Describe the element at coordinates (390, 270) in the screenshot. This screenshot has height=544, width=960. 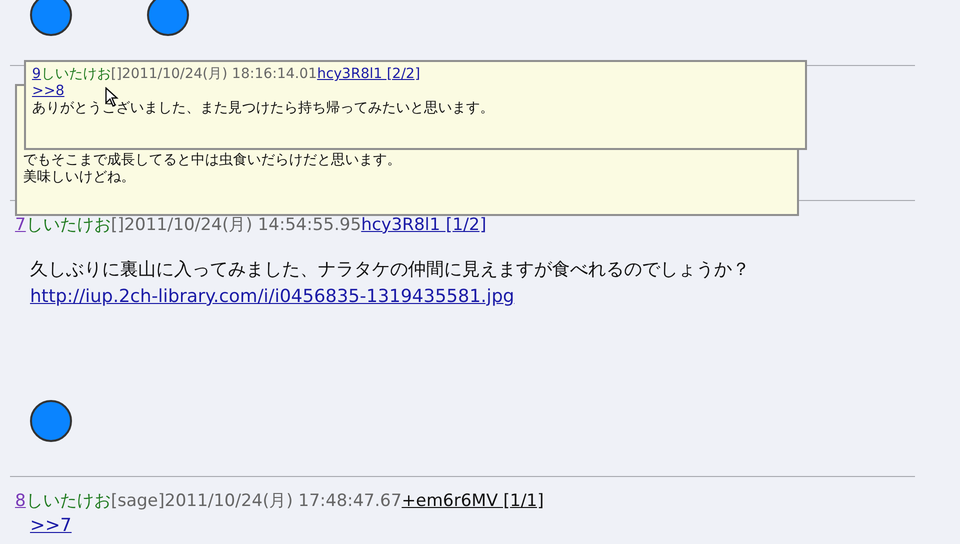
I see `post-text: 久しぶりに裏山に入ってみました、ナラタケの仲間に見えますが食べれるのでしょうか？` at that location.